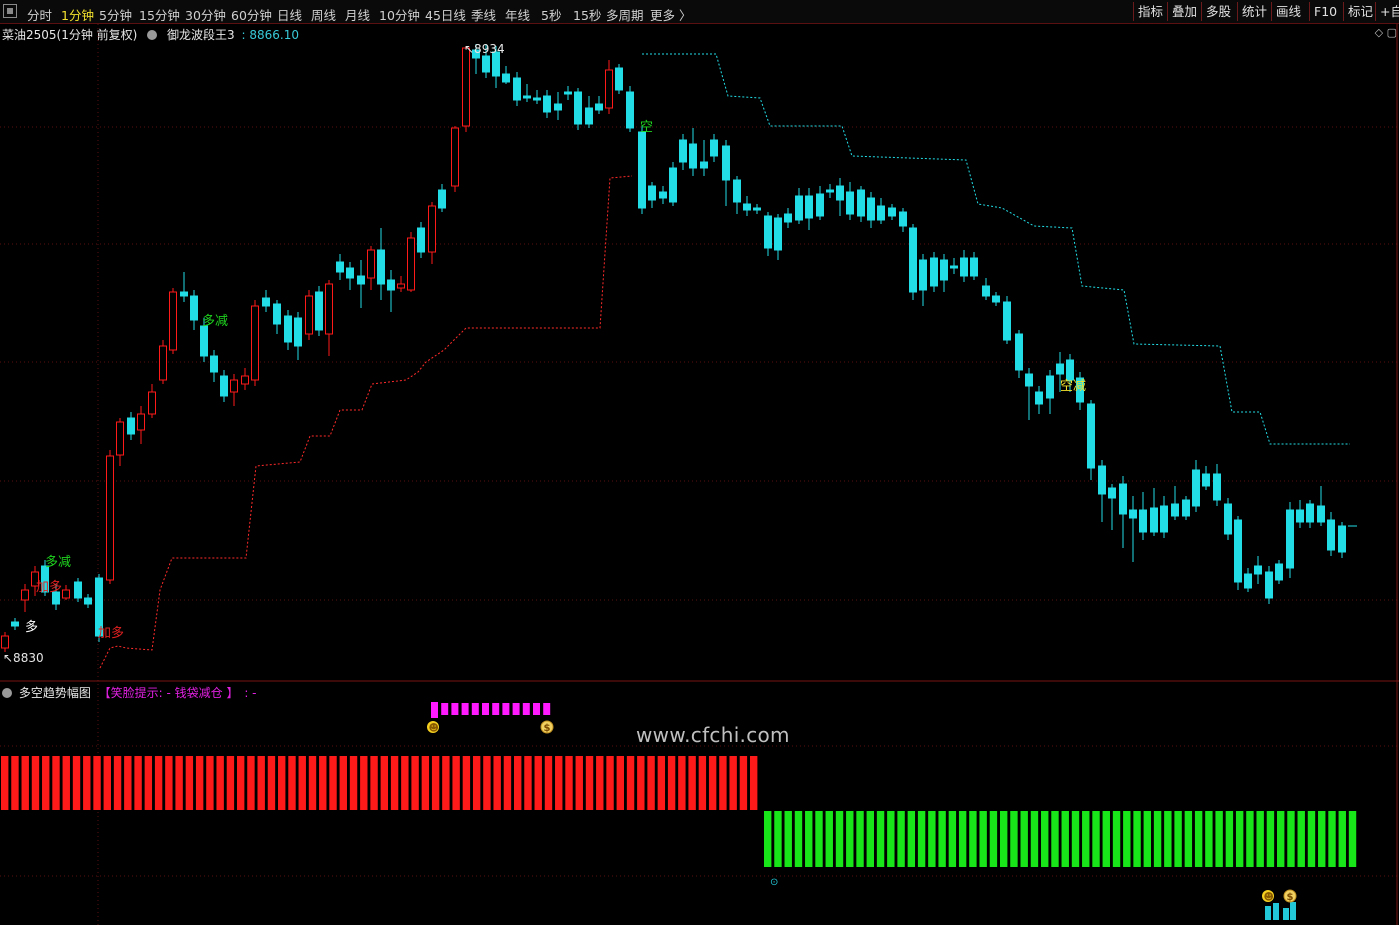 Image resolution: width=1399 pixels, height=925 pixels. Describe the element at coordinates (55, 693) in the screenshot. I see `sub-indicator-name: 多空趋势幅图` at that location.